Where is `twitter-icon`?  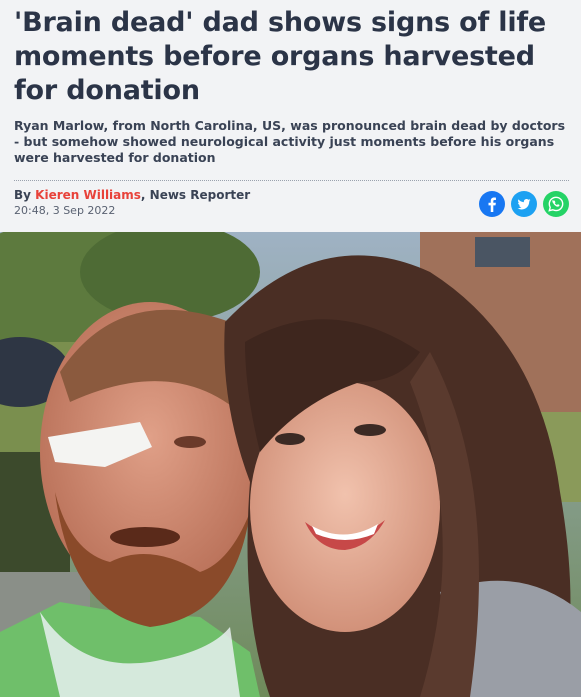 twitter-icon is located at coordinates (524, 204).